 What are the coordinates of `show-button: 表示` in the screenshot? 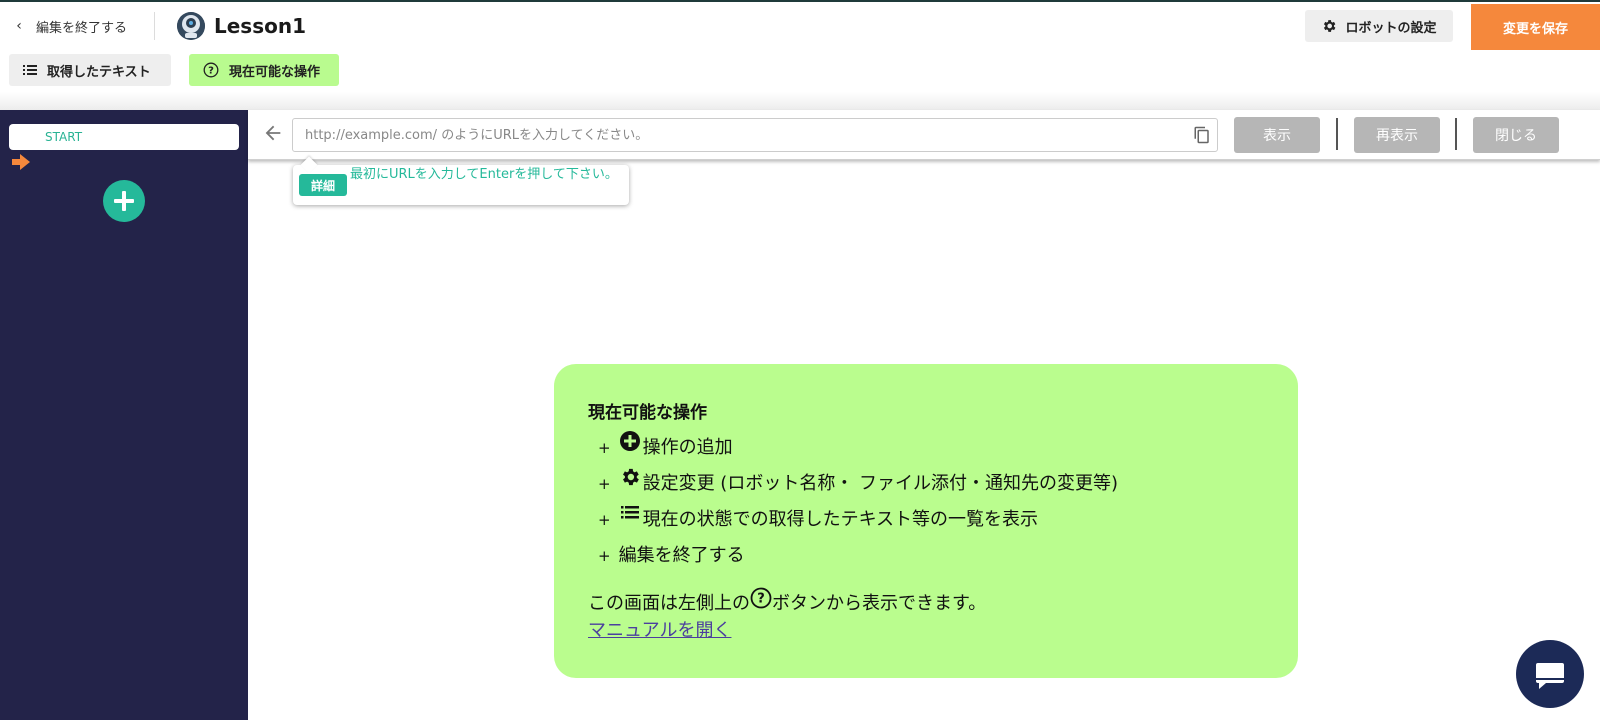 It's located at (1277, 135).